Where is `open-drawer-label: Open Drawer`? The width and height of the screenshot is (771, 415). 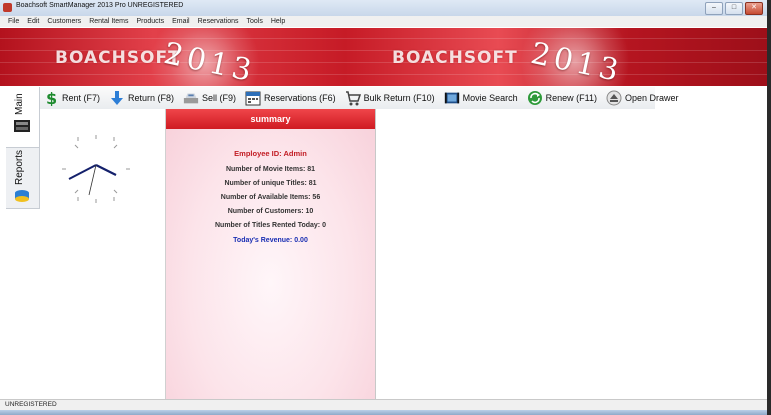
open-drawer-label: Open Drawer is located at coordinates (652, 98).